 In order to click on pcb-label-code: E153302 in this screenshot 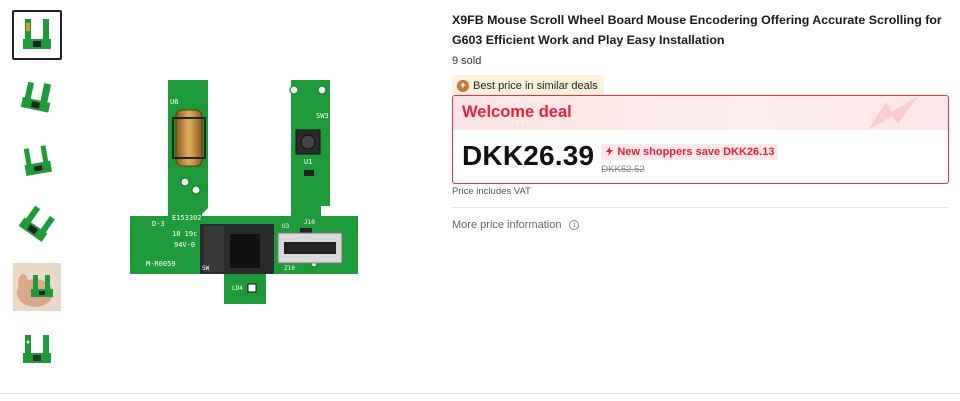, I will do `click(187, 218)`.